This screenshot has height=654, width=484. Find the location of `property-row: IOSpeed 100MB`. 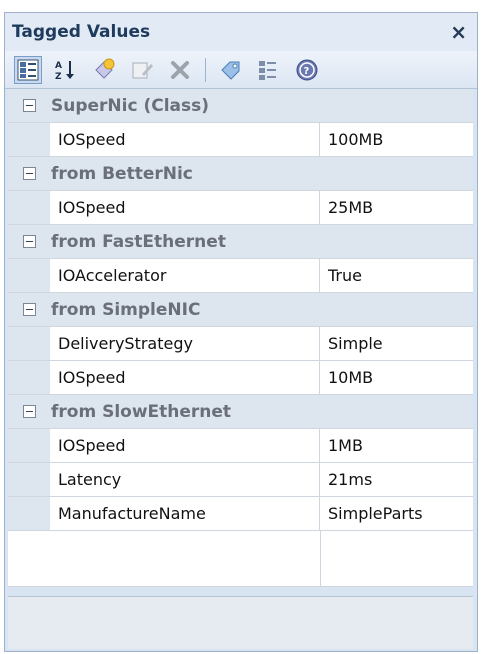

property-row: IOSpeed 100MB is located at coordinates (240, 140).